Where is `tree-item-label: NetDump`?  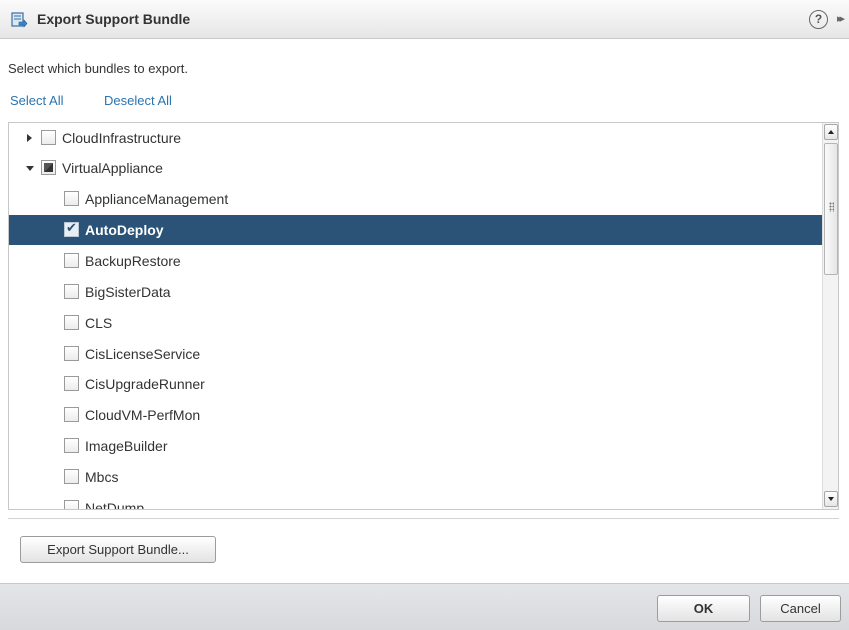 tree-item-label: NetDump is located at coordinates (115, 505).